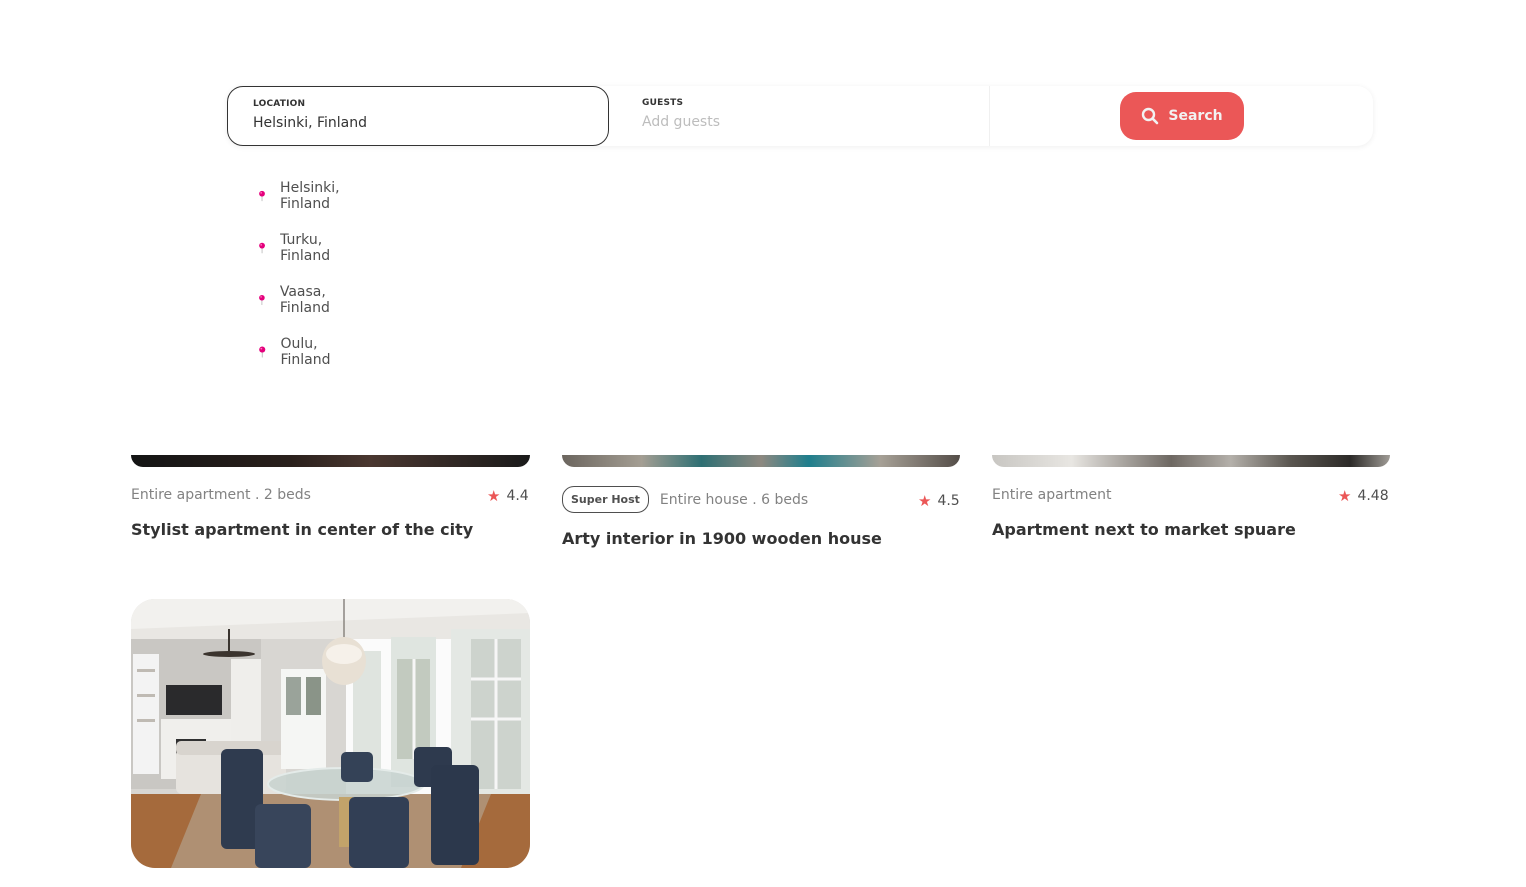 Image resolution: width=1526 pixels, height=887 pixels. I want to click on listing-rating: ★ 4.4, so click(508, 496).